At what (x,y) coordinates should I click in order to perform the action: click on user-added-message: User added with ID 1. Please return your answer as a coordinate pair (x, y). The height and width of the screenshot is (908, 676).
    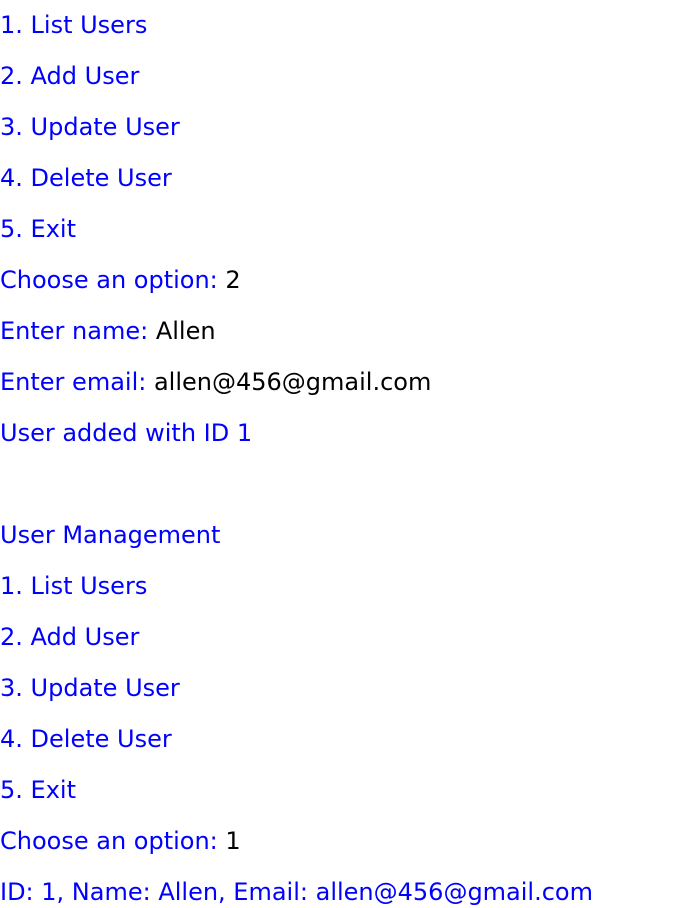
    Looking at the image, I should click on (338, 433).